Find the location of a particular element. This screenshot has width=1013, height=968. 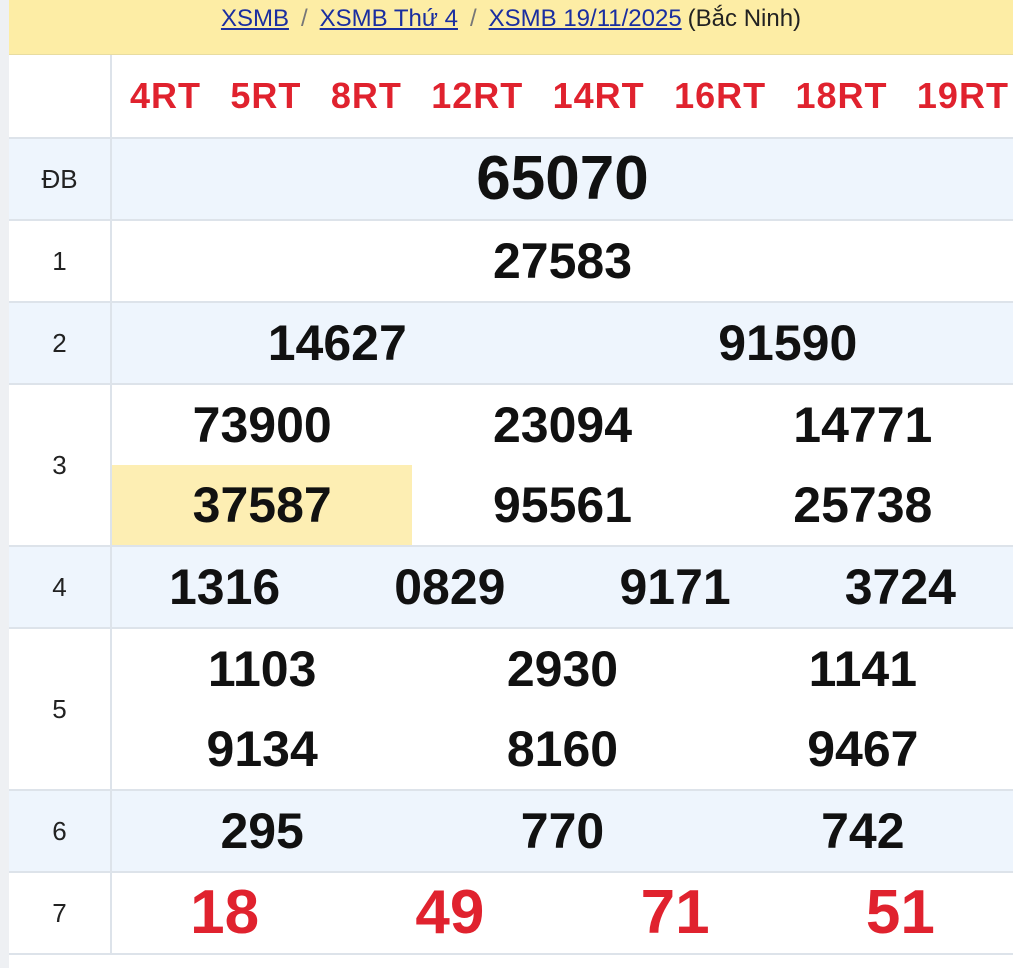

prize-number: 295 is located at coordinates (262, 831).